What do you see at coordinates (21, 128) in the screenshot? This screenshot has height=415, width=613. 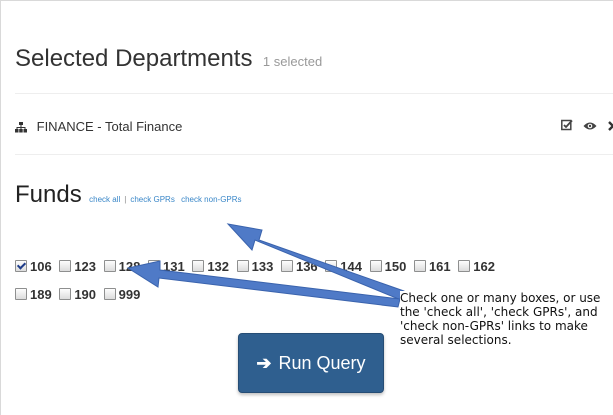 I see `sitemap-icon` at bounding box center [21, 128].